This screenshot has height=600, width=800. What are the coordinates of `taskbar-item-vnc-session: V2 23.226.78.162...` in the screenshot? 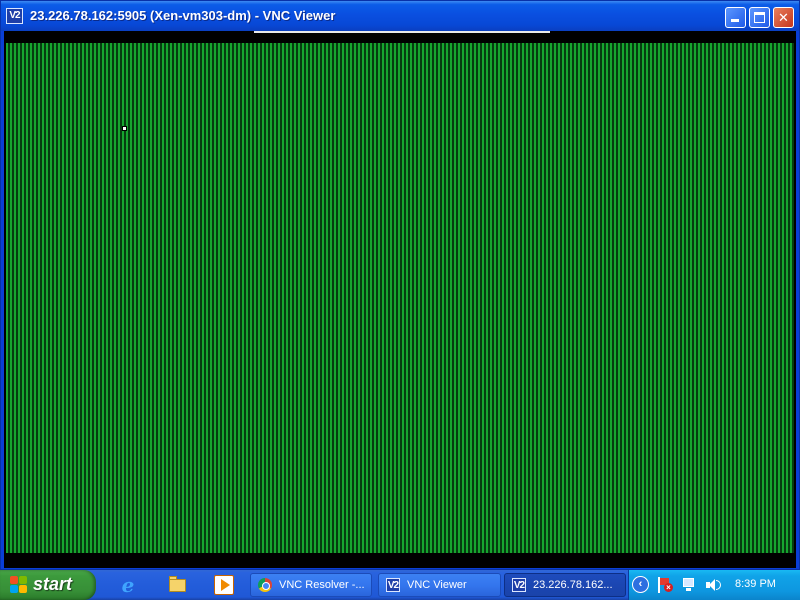 It's located at (565, 585).